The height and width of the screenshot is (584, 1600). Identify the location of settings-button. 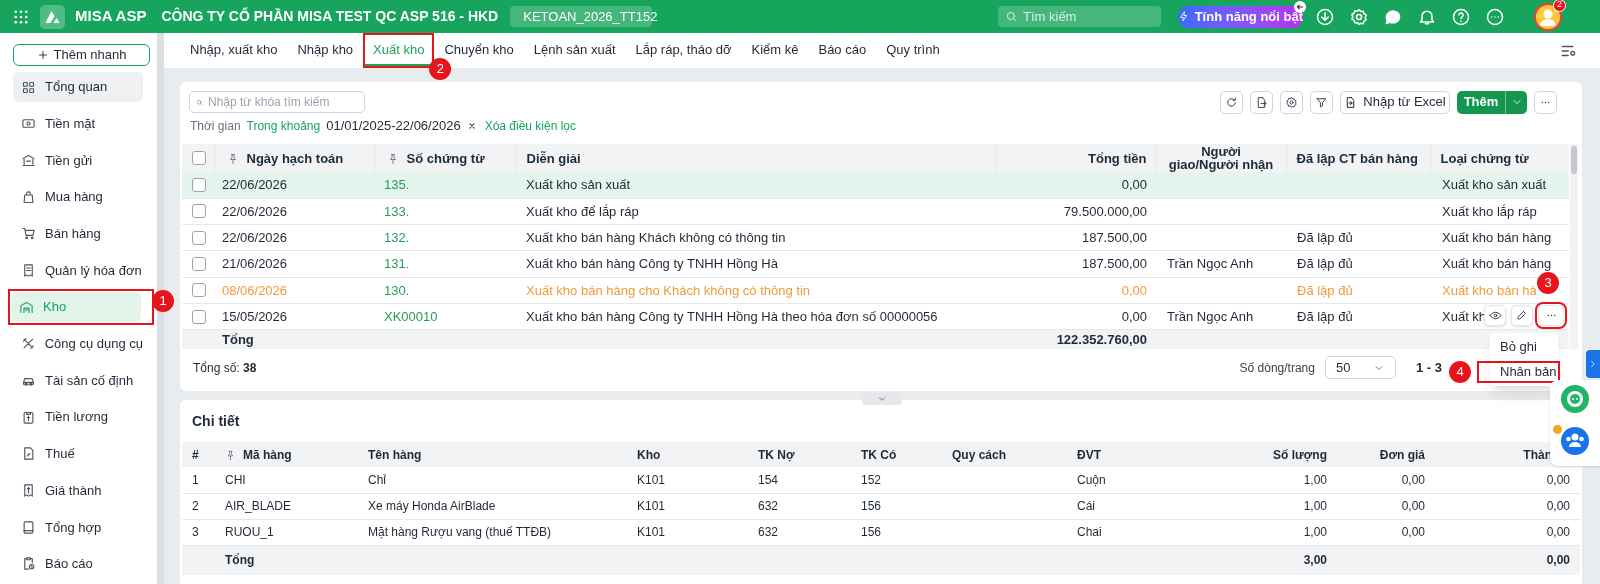
(1291, 102).